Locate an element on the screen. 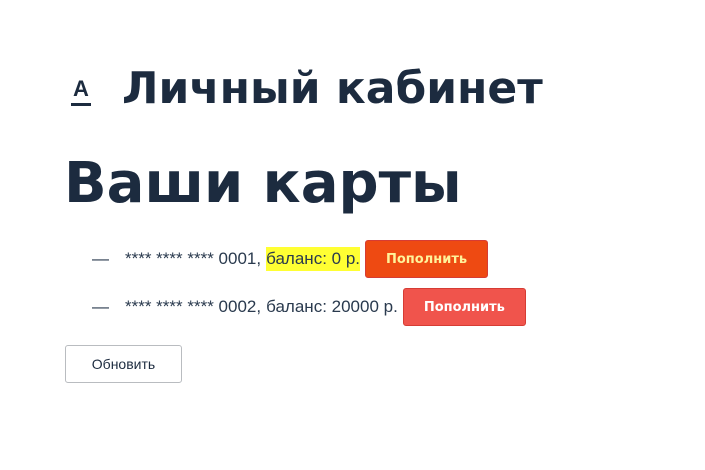 The image size is (705, 470). refresh-button: Обновить is located at coordinates (123, 364).